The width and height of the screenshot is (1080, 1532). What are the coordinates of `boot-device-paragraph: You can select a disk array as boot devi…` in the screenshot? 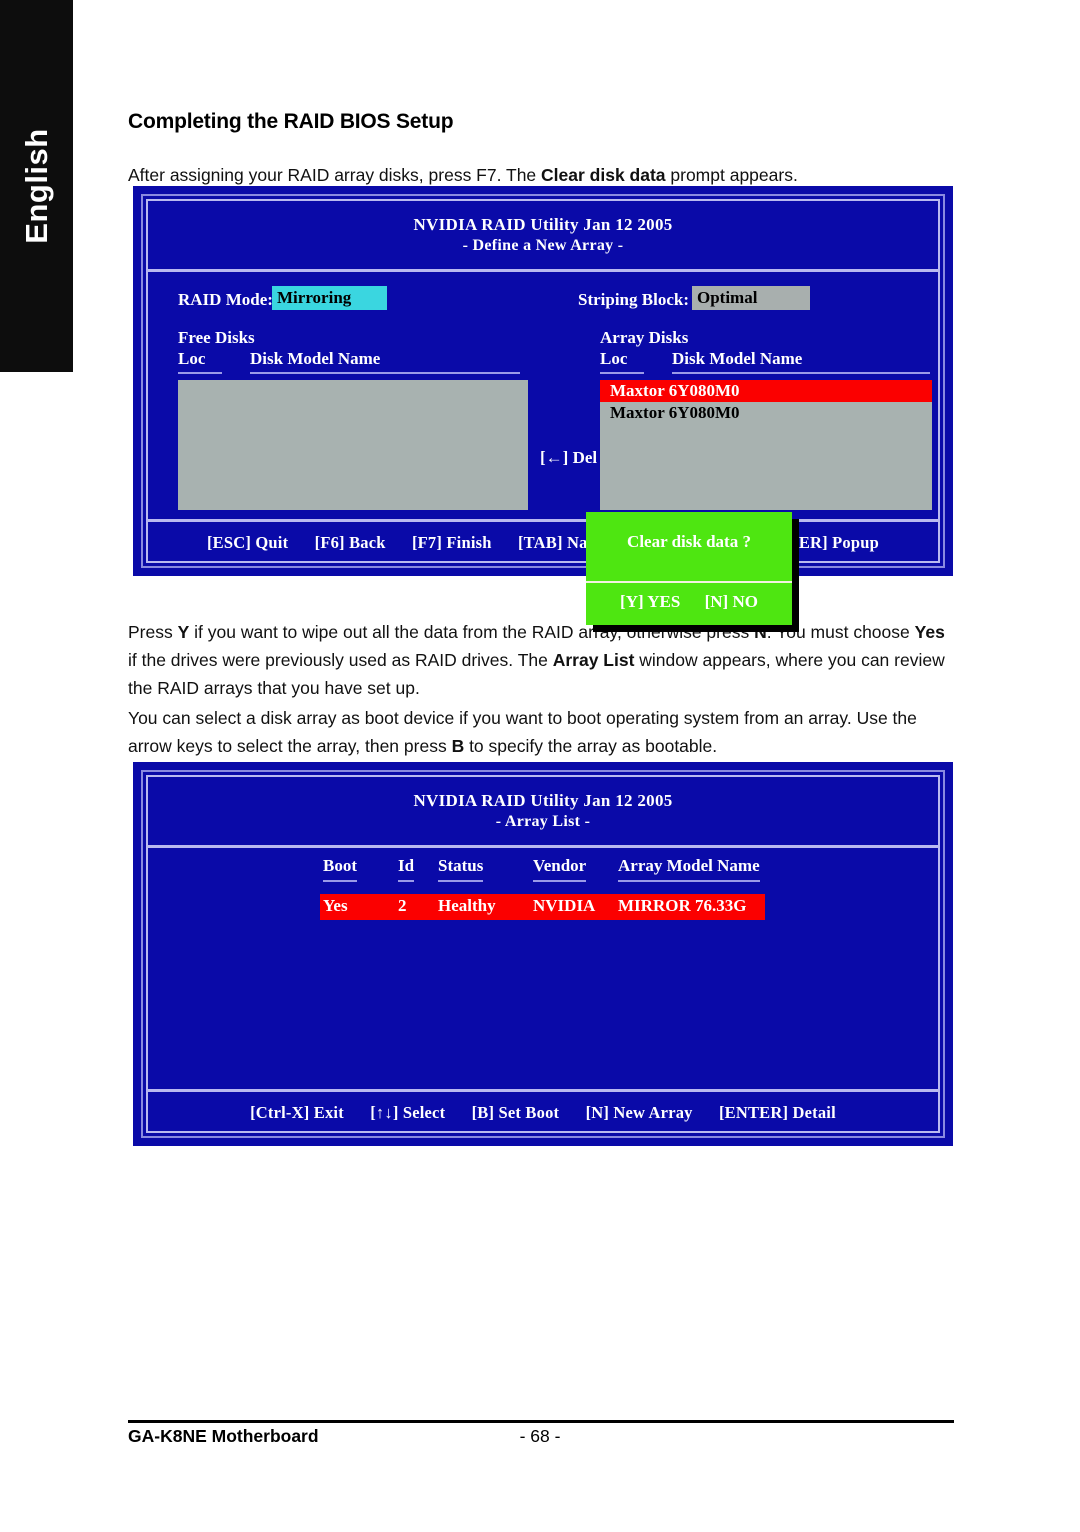 It's located at (542, 732).